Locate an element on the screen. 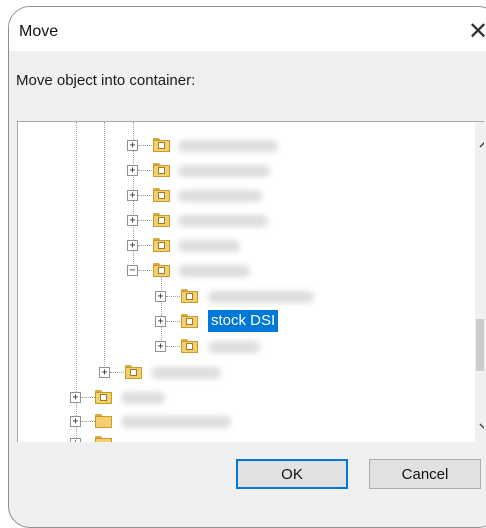 This screenshot has height=528, width=486. close-icon: ✕ is located at coordinates (475, 31).